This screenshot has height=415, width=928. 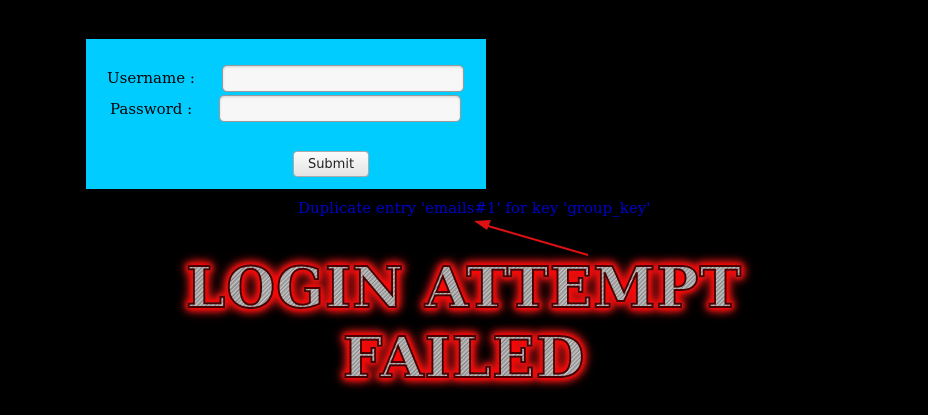 What do you see at coordinates (482, 225) in the screenshot?
I see `arrow-head-icon` at bounding box center [482, 225].